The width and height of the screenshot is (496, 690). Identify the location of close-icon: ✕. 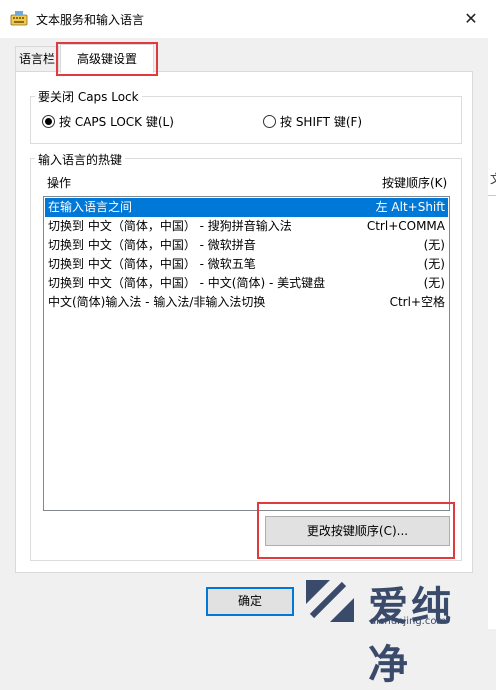
(471, 19).